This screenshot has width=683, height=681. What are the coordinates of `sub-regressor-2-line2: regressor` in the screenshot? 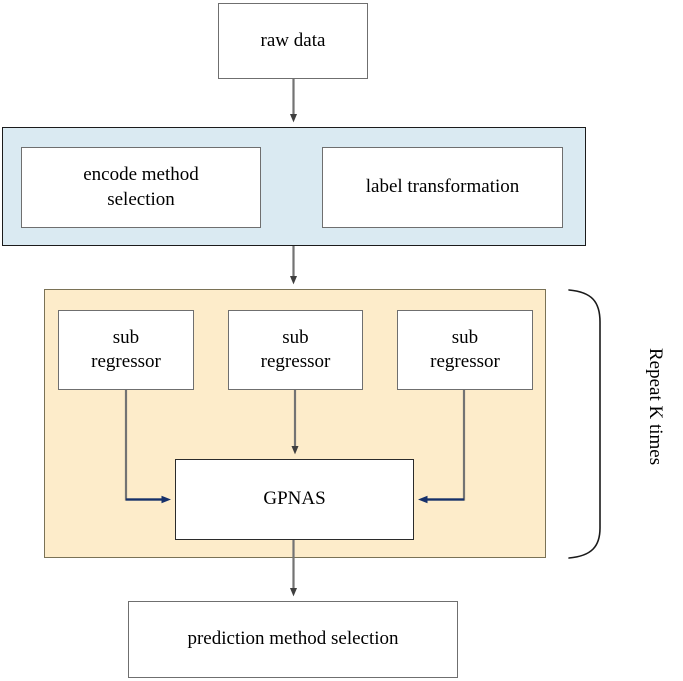 It's located at (295, 361).